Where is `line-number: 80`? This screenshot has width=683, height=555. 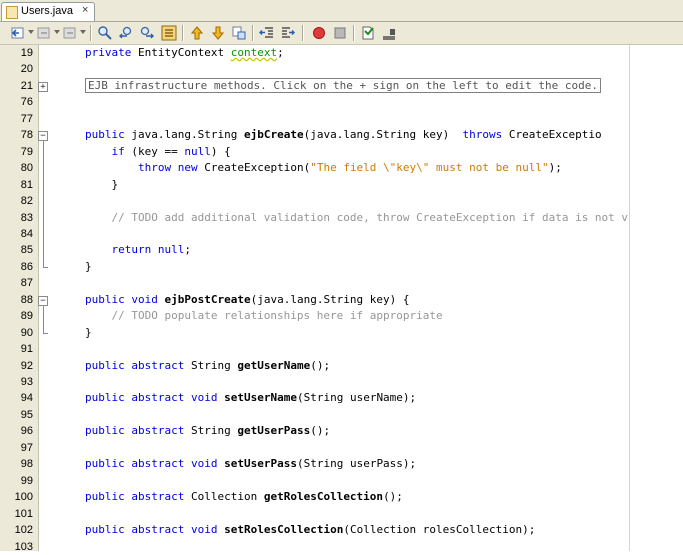 line-number: 80 is located at coordinates (26, 168).